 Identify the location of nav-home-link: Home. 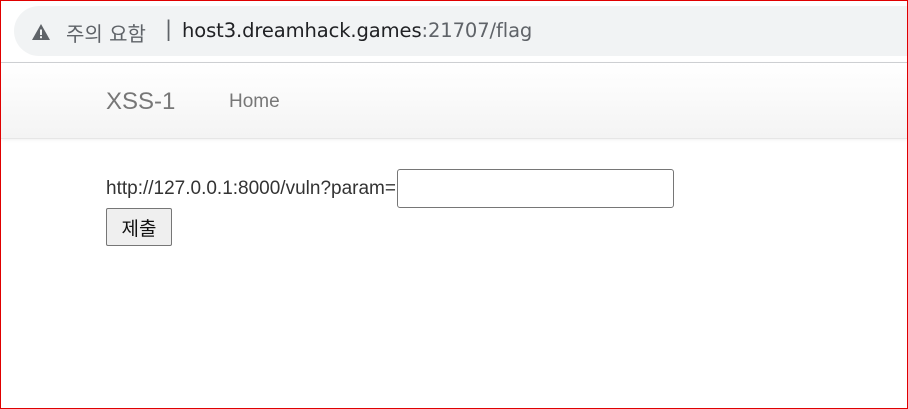
(254, 102).